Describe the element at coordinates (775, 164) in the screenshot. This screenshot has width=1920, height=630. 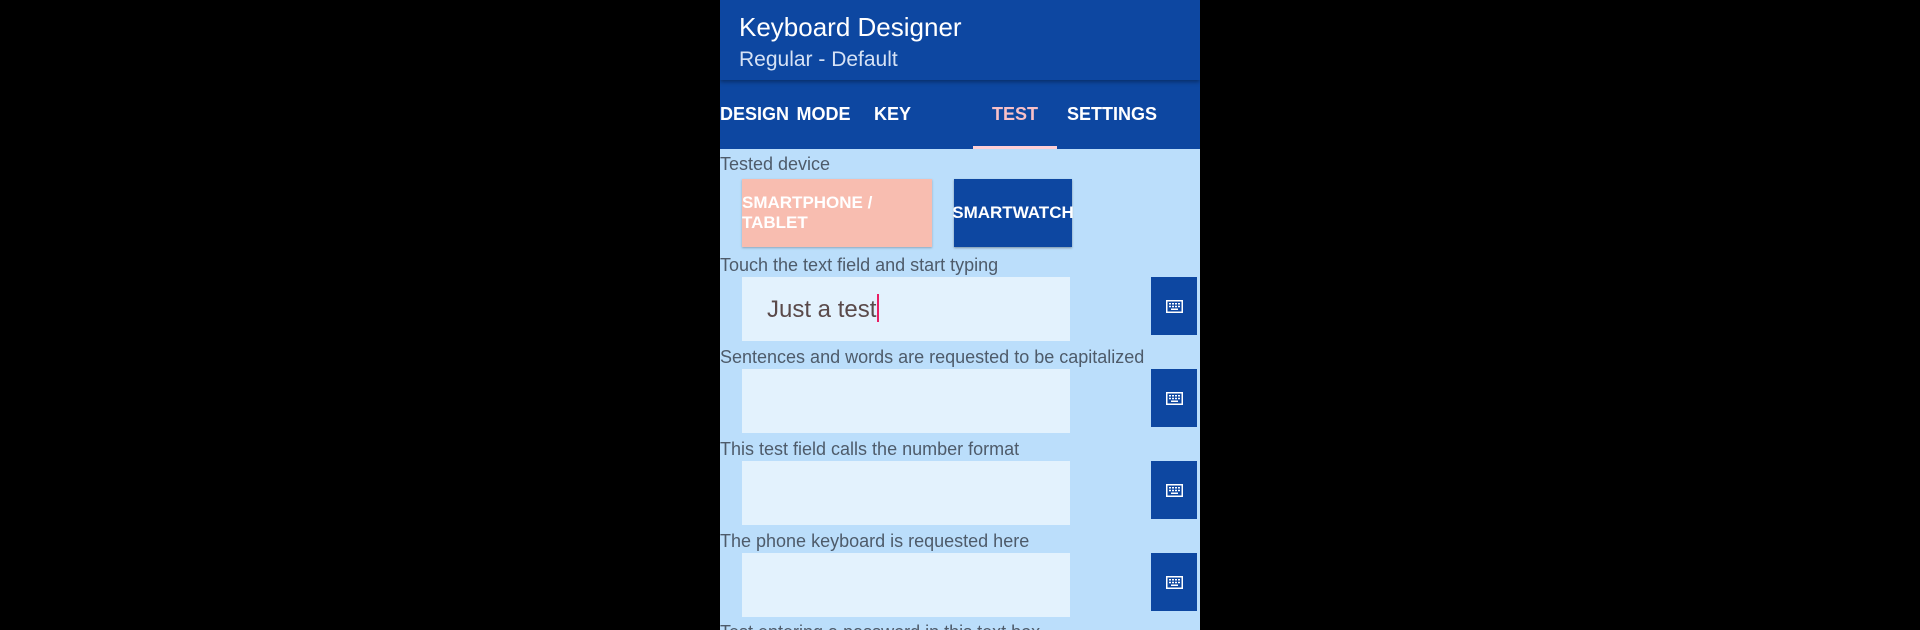
I see `tested-device-label: Tested device` at that location.